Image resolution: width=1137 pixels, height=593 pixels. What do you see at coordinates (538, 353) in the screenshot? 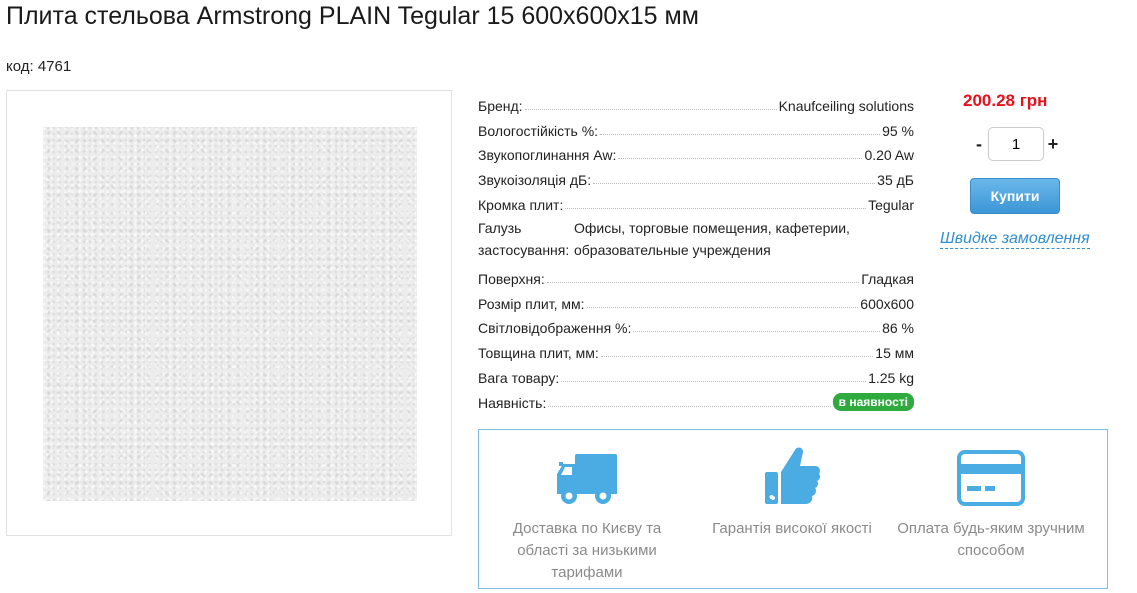
I see `spec-label: Товщина плит, мм:` at bounding box center [538, 353].